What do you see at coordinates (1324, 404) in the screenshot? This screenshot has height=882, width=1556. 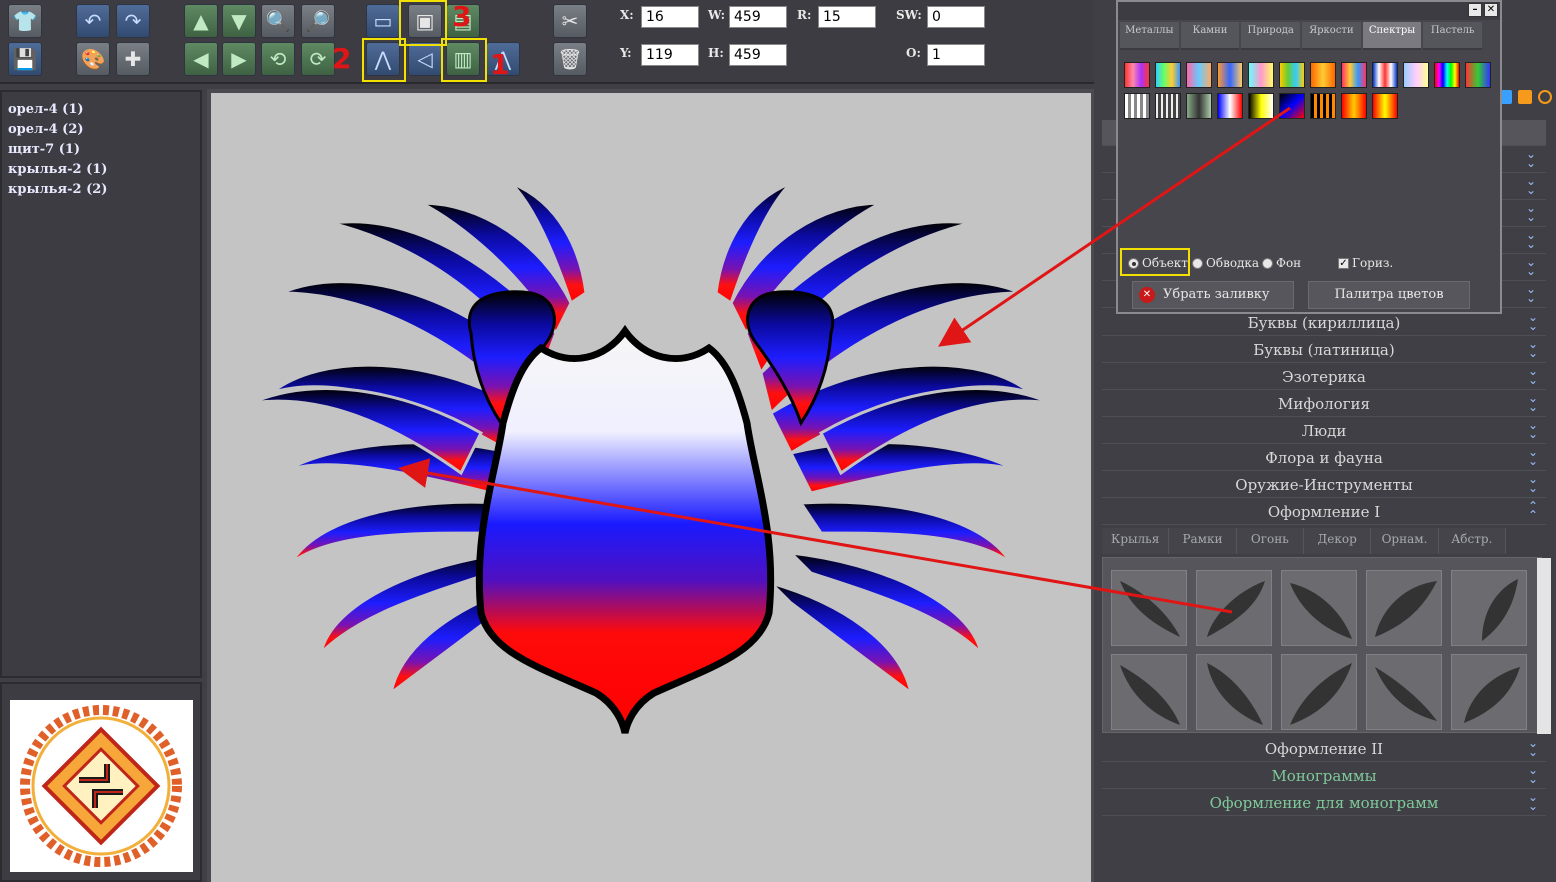 I see `category-mythology: Мифология ⌄ ⌄` at bounding box center [1324, 404].